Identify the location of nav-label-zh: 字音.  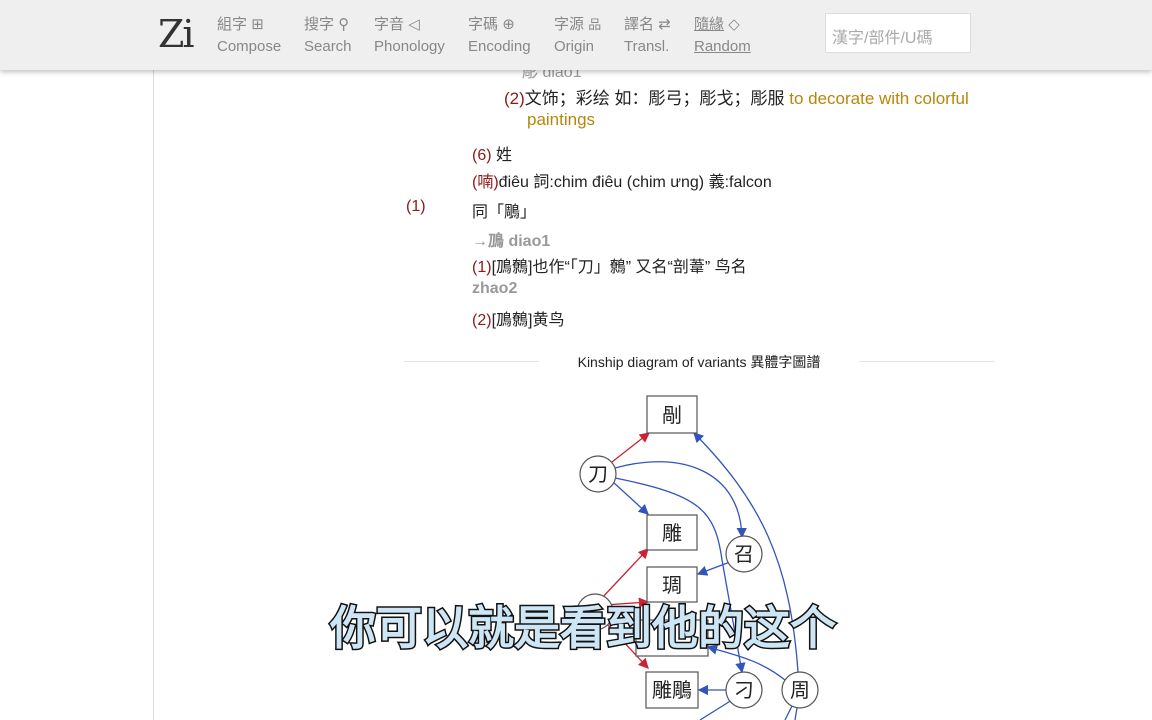
(389, 24).